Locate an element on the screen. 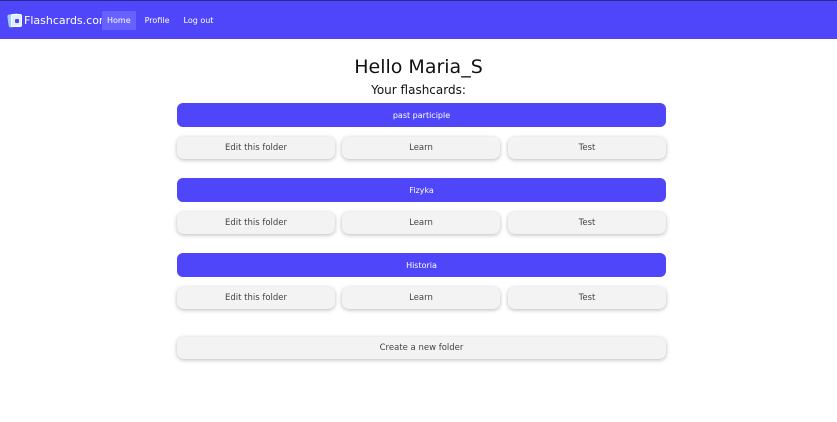 The height and width of the screenshot is (422, 837). flashcards-subtitle: Your flashcards: is located at coordinates (418, 90).